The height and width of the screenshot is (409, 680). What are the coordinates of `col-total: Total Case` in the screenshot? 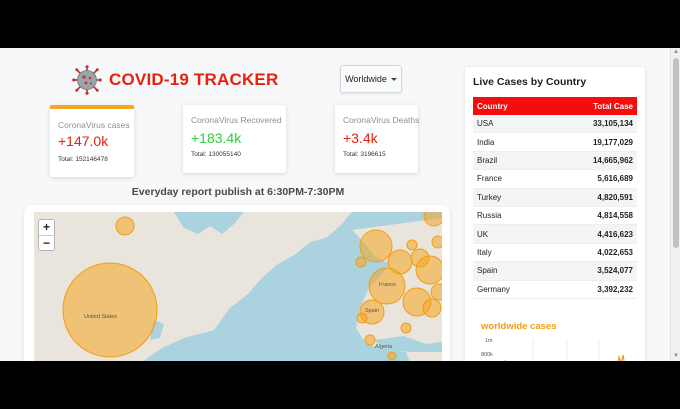 It's located at (613, 106).